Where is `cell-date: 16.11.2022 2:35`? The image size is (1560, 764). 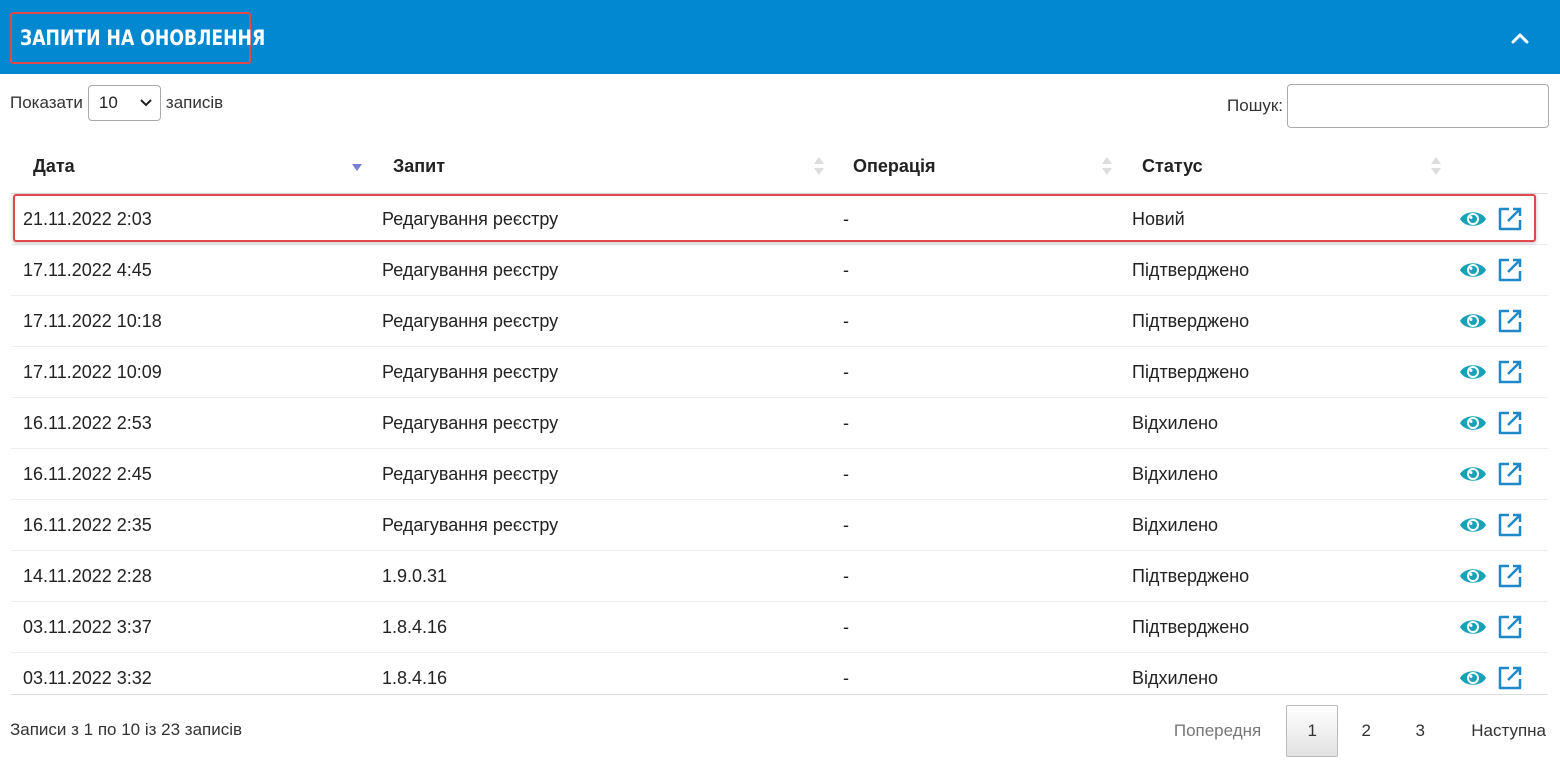 cell-date: 16.11.2022 2:35 is located at coordinates (87, 524).